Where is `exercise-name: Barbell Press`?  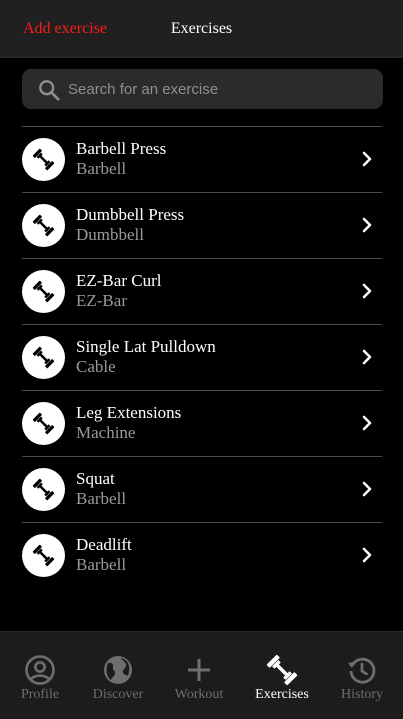
exercise-name: Barbell Press is located at coordinates (121, 148).